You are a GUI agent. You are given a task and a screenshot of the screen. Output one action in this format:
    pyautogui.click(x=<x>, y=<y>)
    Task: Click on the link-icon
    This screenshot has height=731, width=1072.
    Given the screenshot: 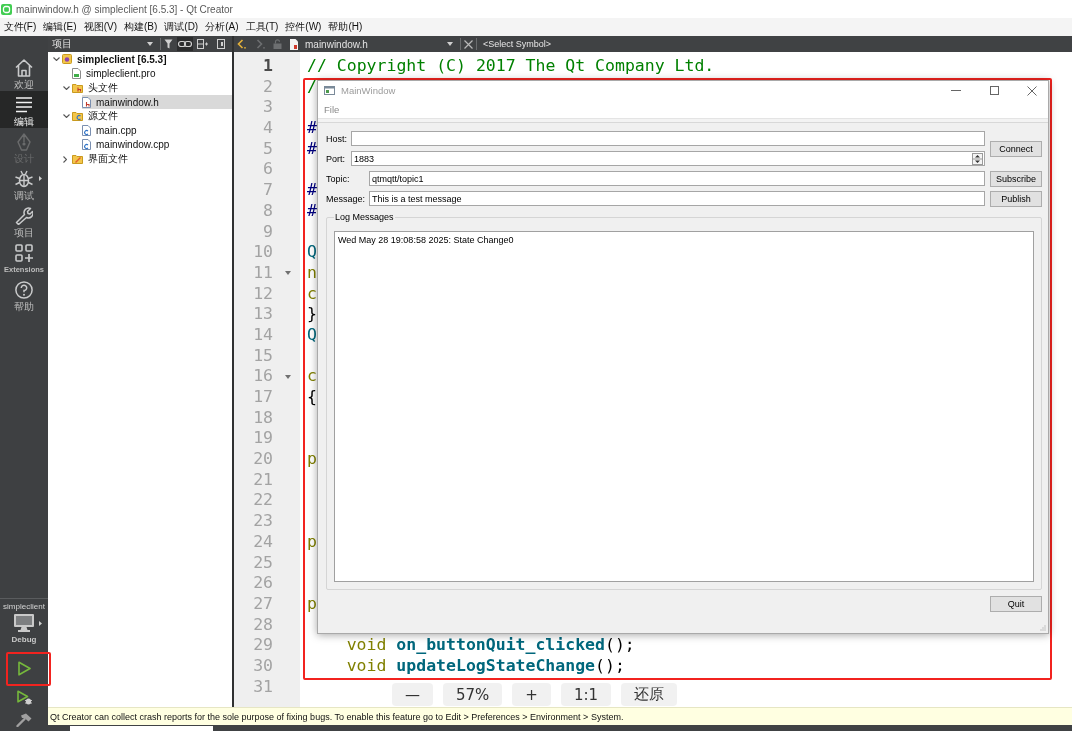 What is the action you would take?
    pyautogui.click(x=185, y=44)
    